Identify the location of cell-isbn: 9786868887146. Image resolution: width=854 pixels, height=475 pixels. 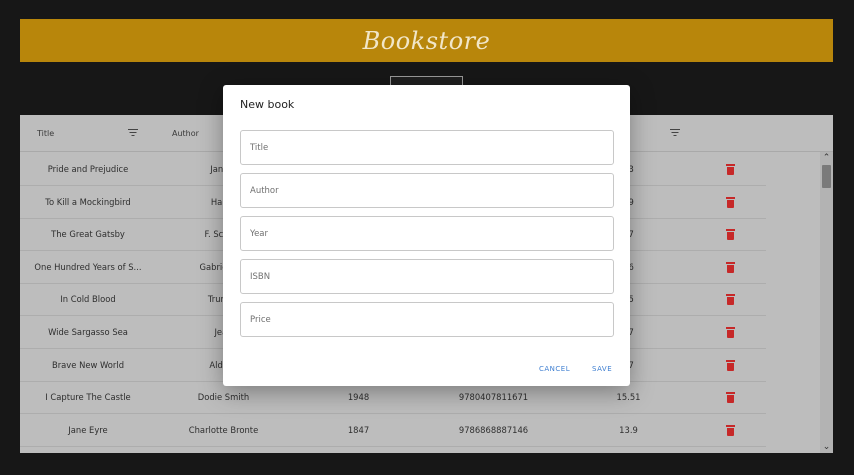
(493, 429).